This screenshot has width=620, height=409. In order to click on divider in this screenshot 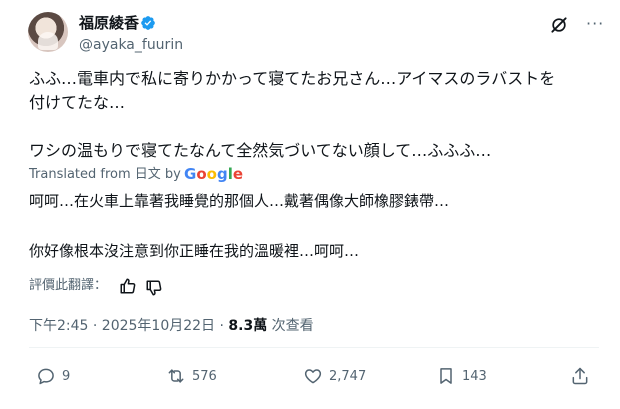, I will do `click(314, 347)`.